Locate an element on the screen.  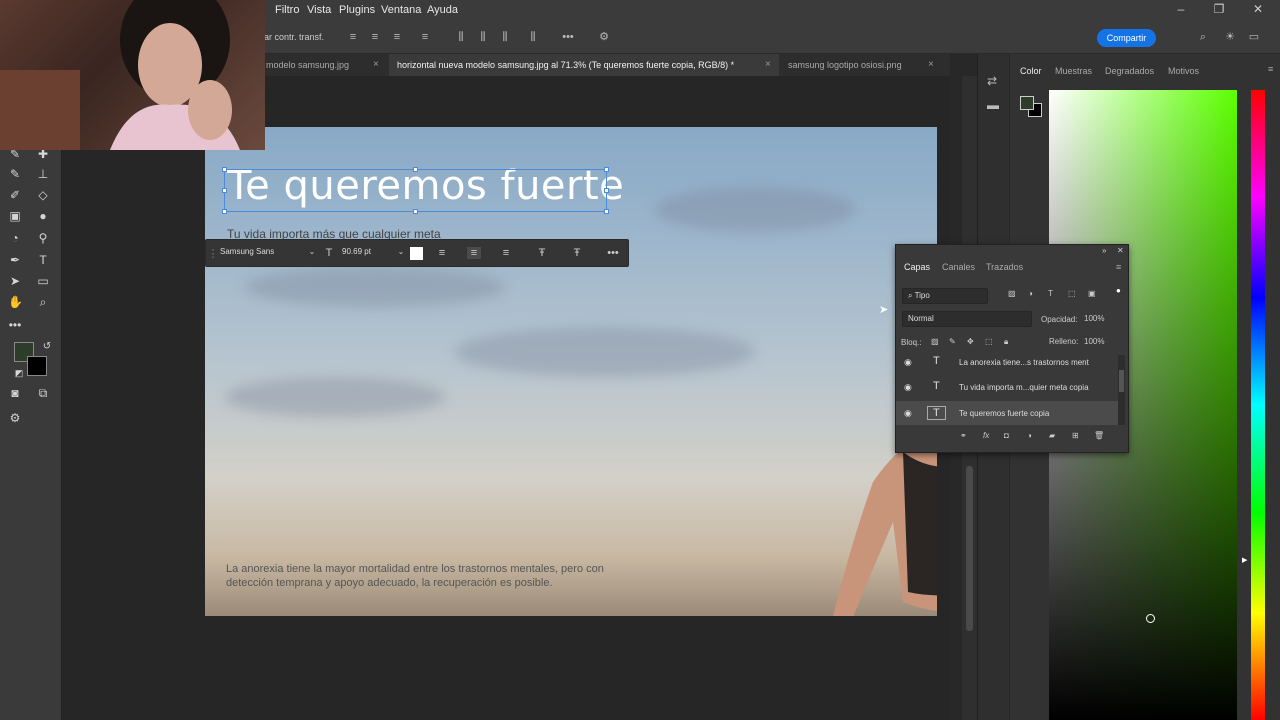
smudge-icon: ⚲ is located at coordinates (43, 238).